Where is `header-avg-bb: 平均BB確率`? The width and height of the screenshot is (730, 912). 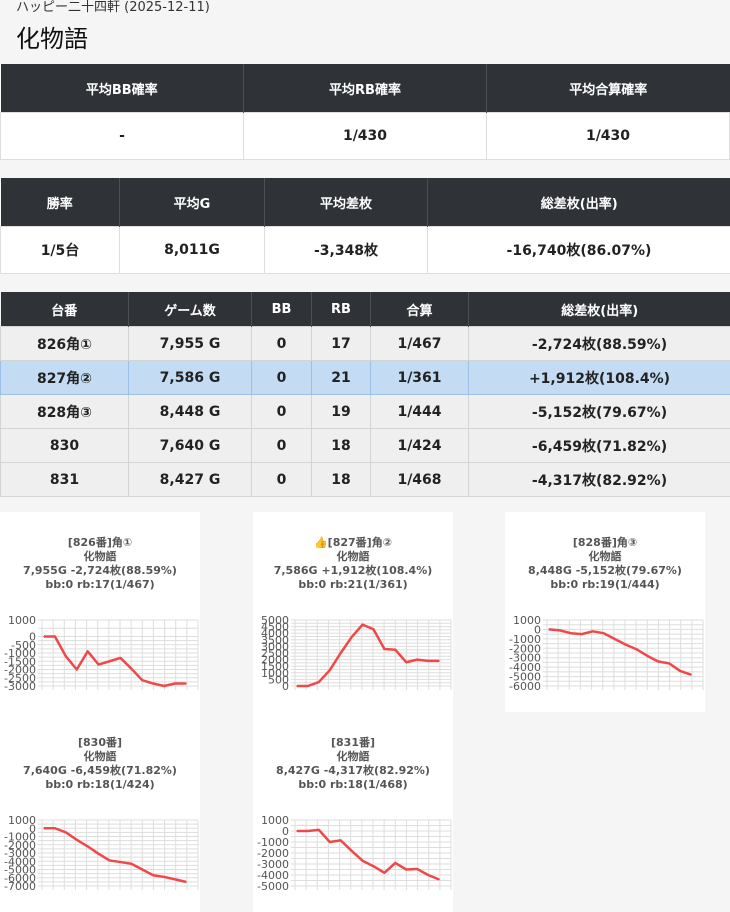
header-avg-bb: 平均BB確率 is located at coordinates (122, 88).